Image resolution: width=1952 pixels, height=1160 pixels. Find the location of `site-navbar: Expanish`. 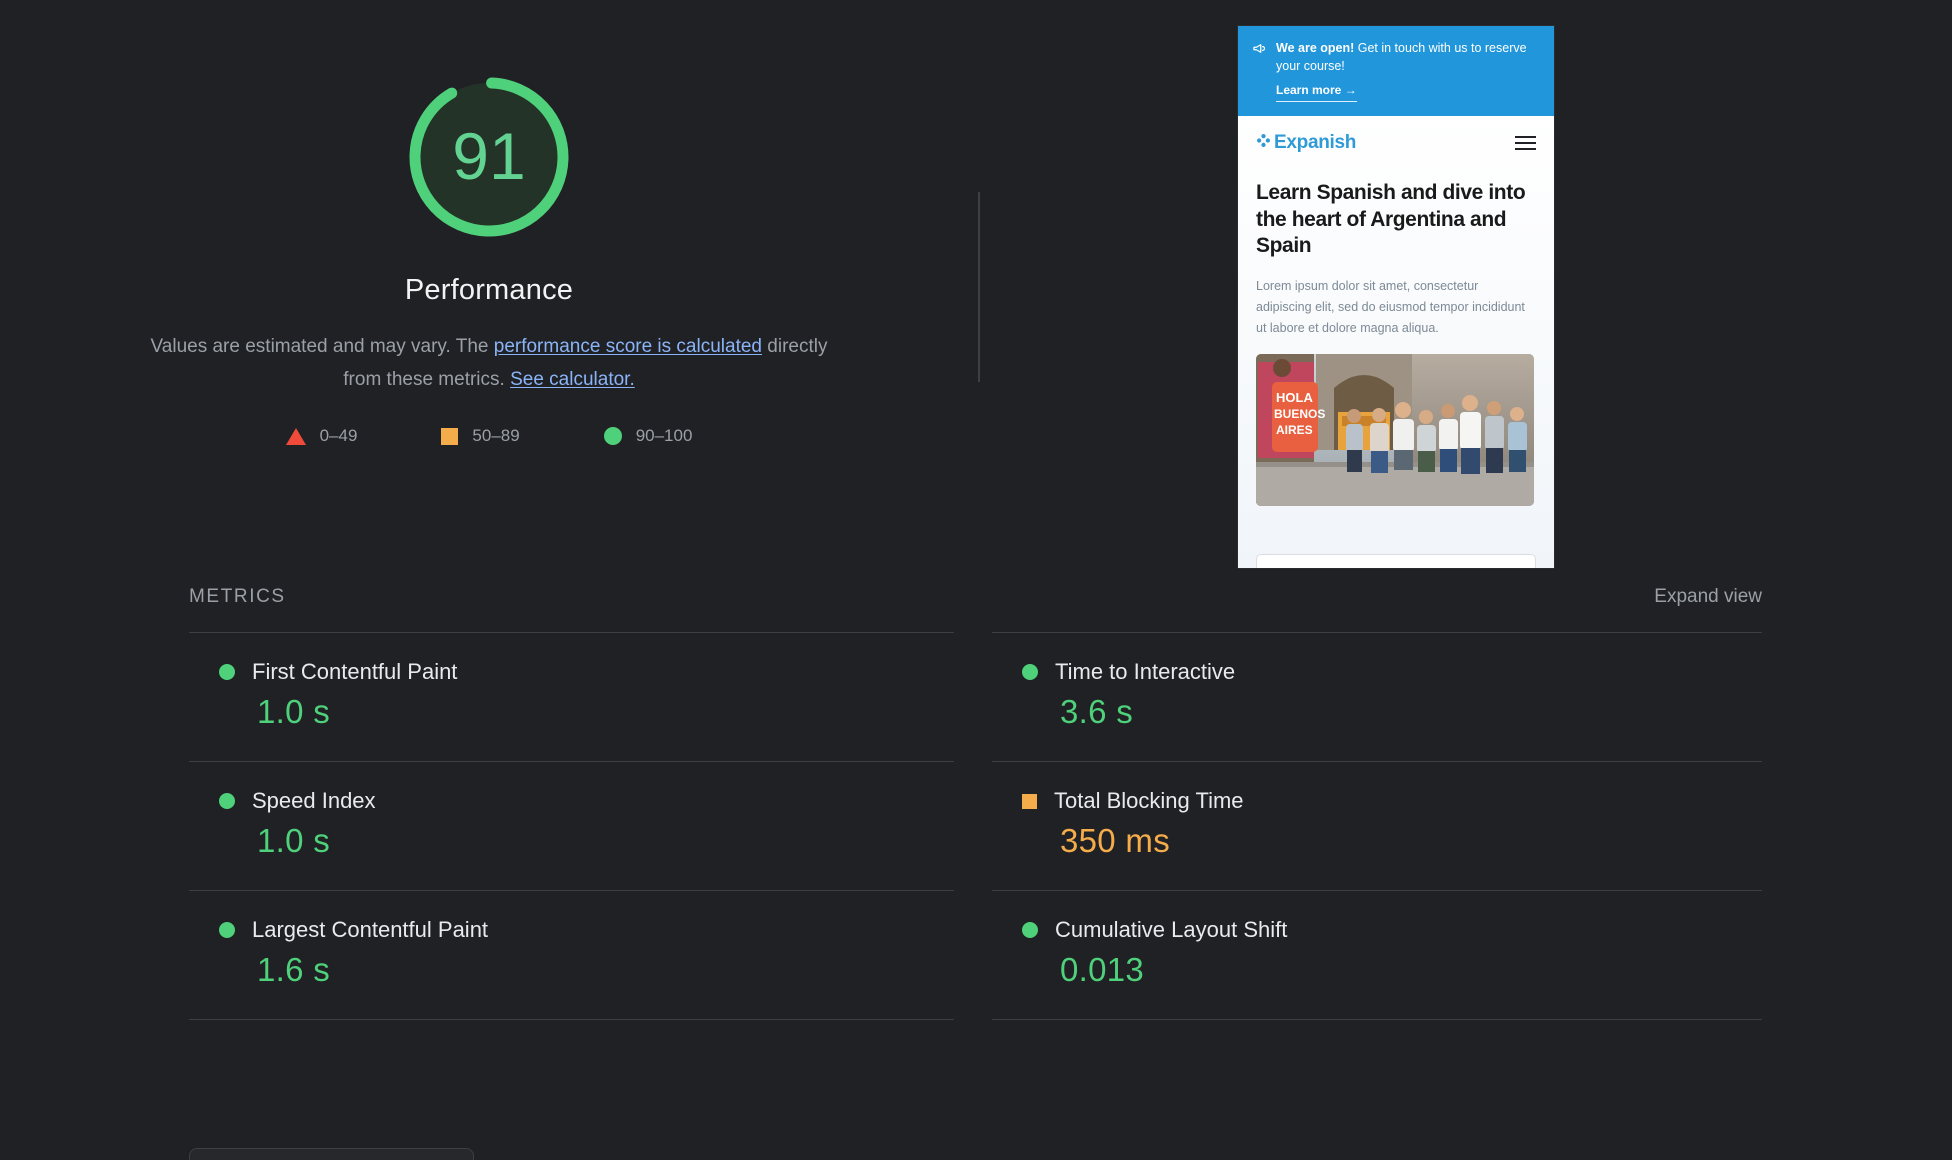

site-navbar: Expanish is located at coordinates (1396, 143).